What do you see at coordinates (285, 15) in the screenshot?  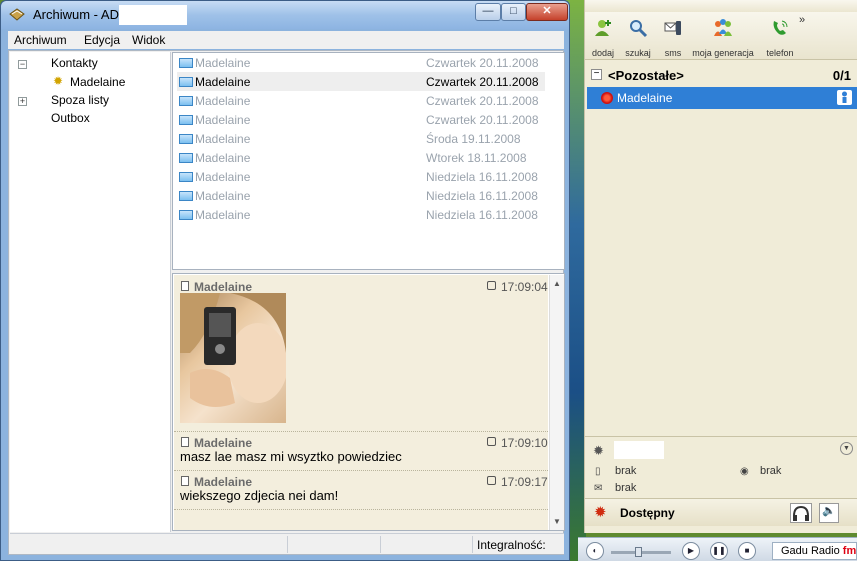 I see `title-bar: Archiwum - ADI — □ ✕` at bounding box center [285, 15].